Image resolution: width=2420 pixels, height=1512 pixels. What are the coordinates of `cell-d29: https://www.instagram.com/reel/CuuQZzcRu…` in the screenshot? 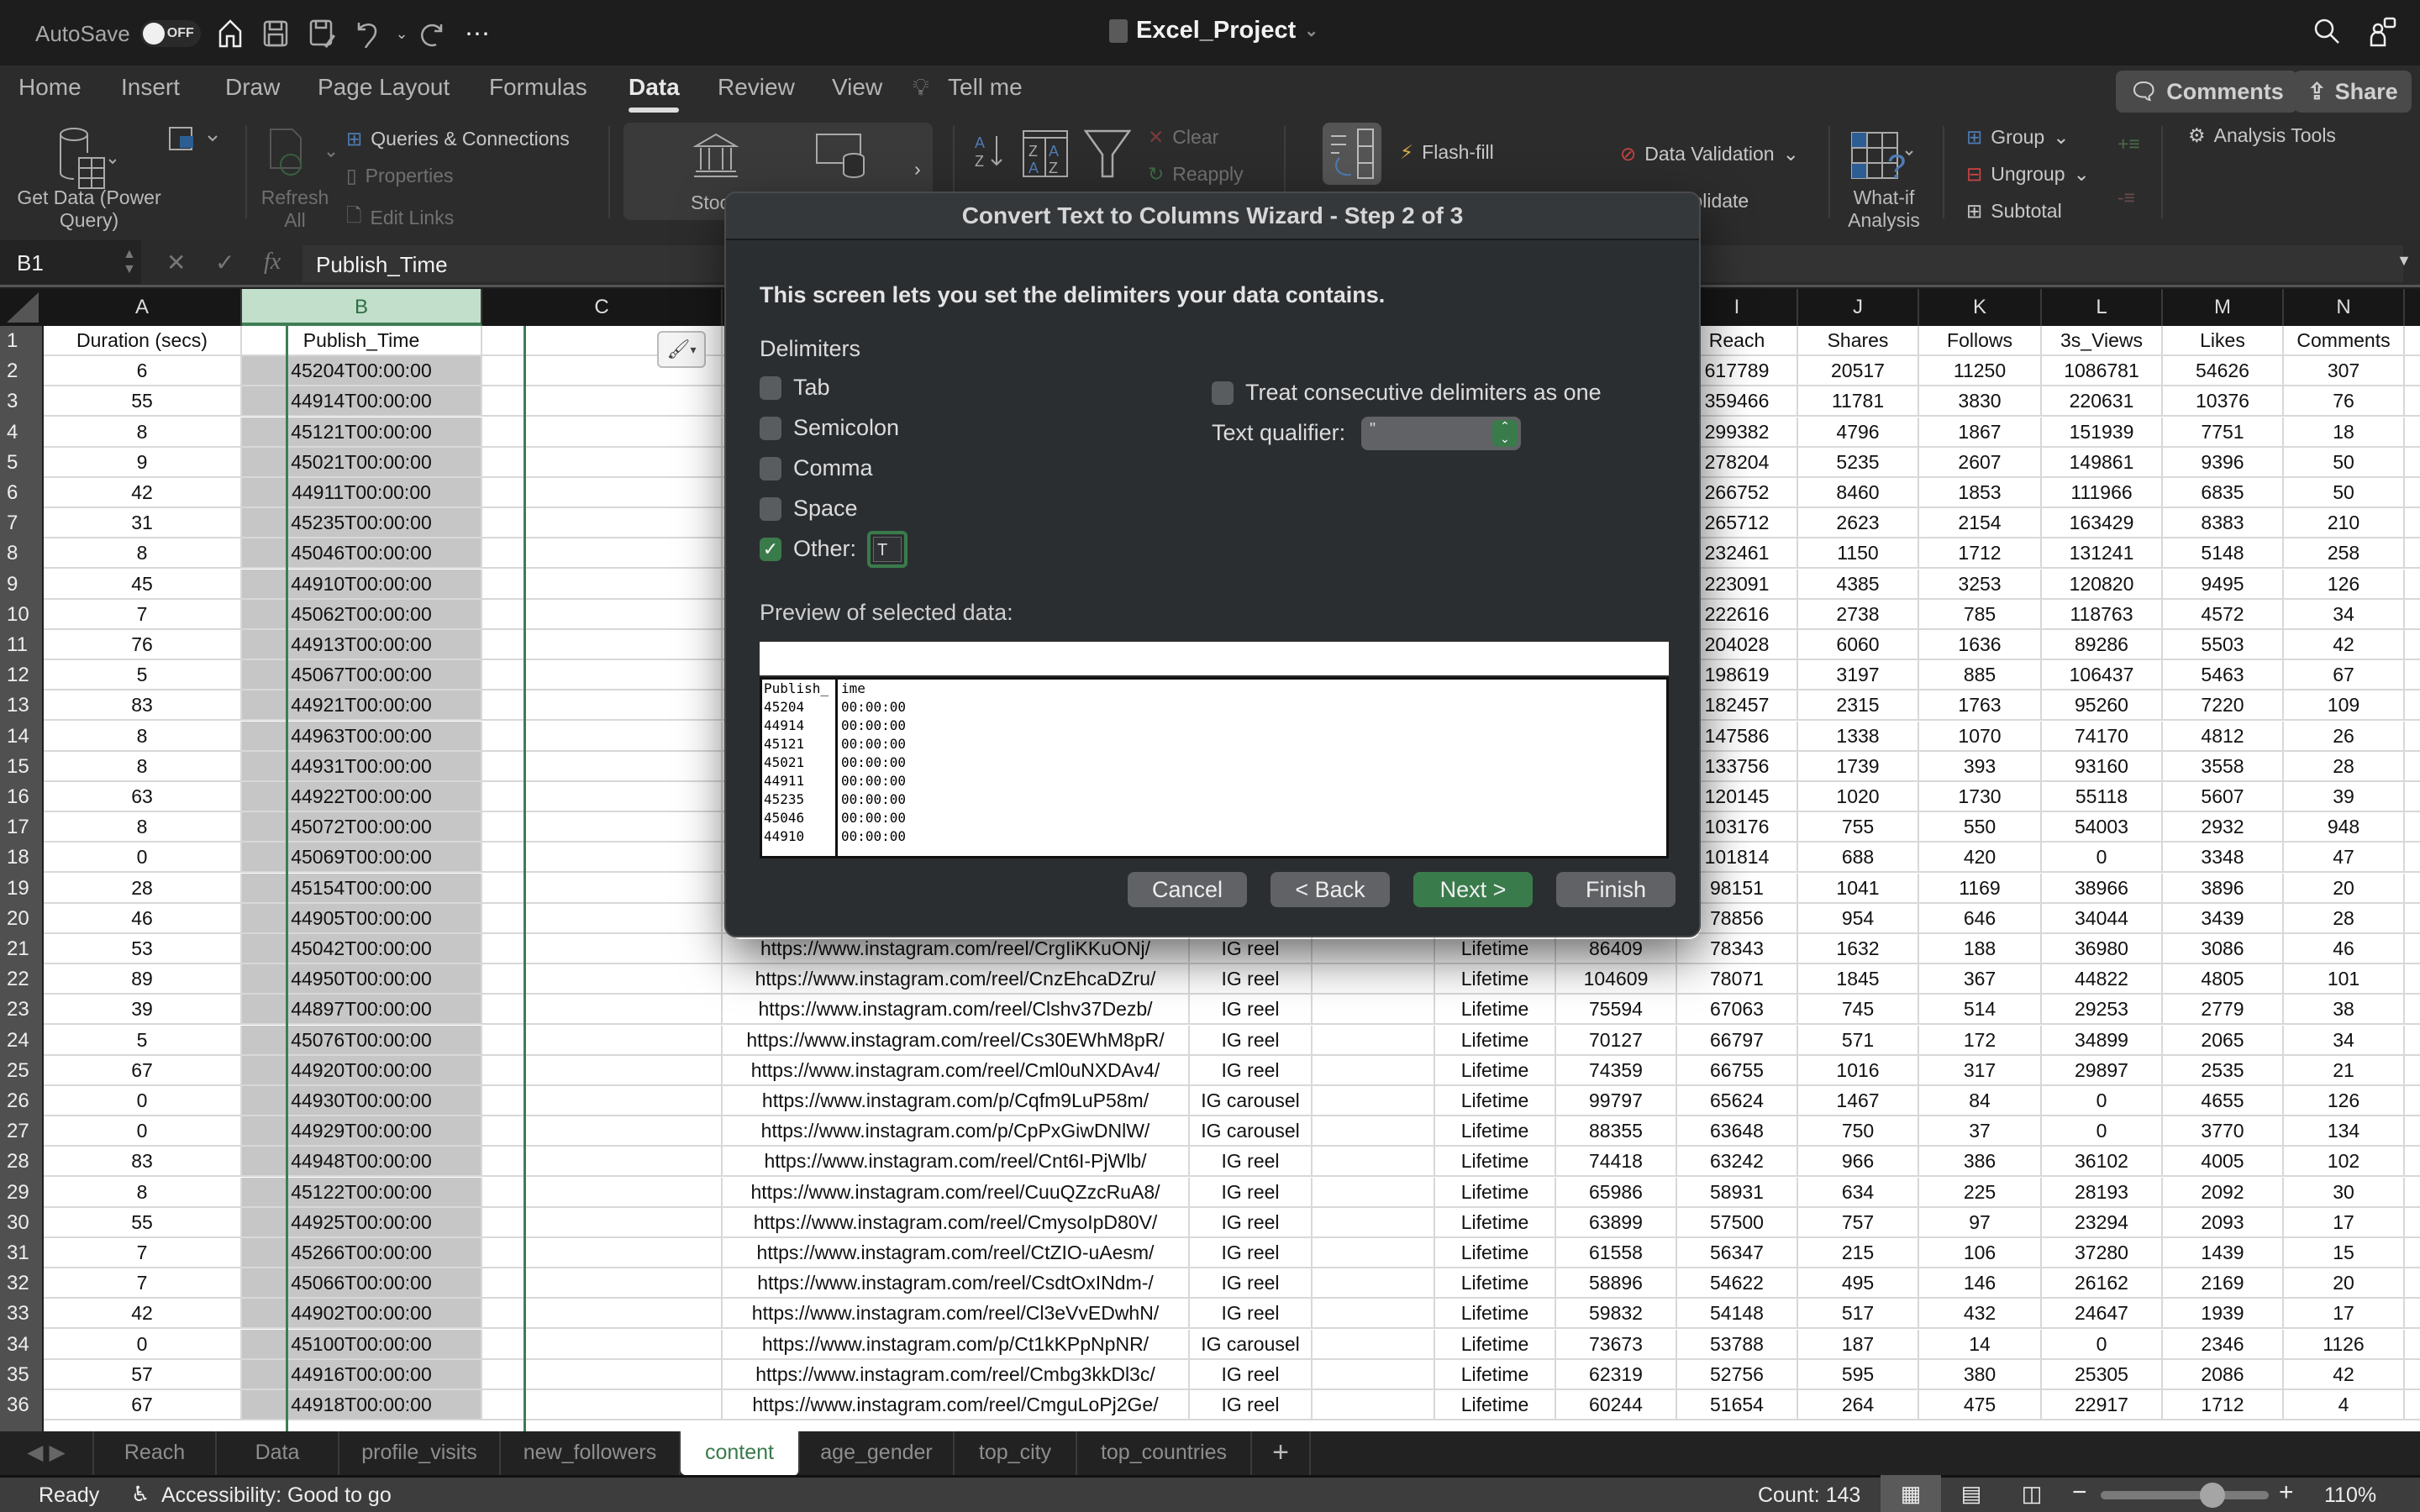 It's located at (957, 1192).